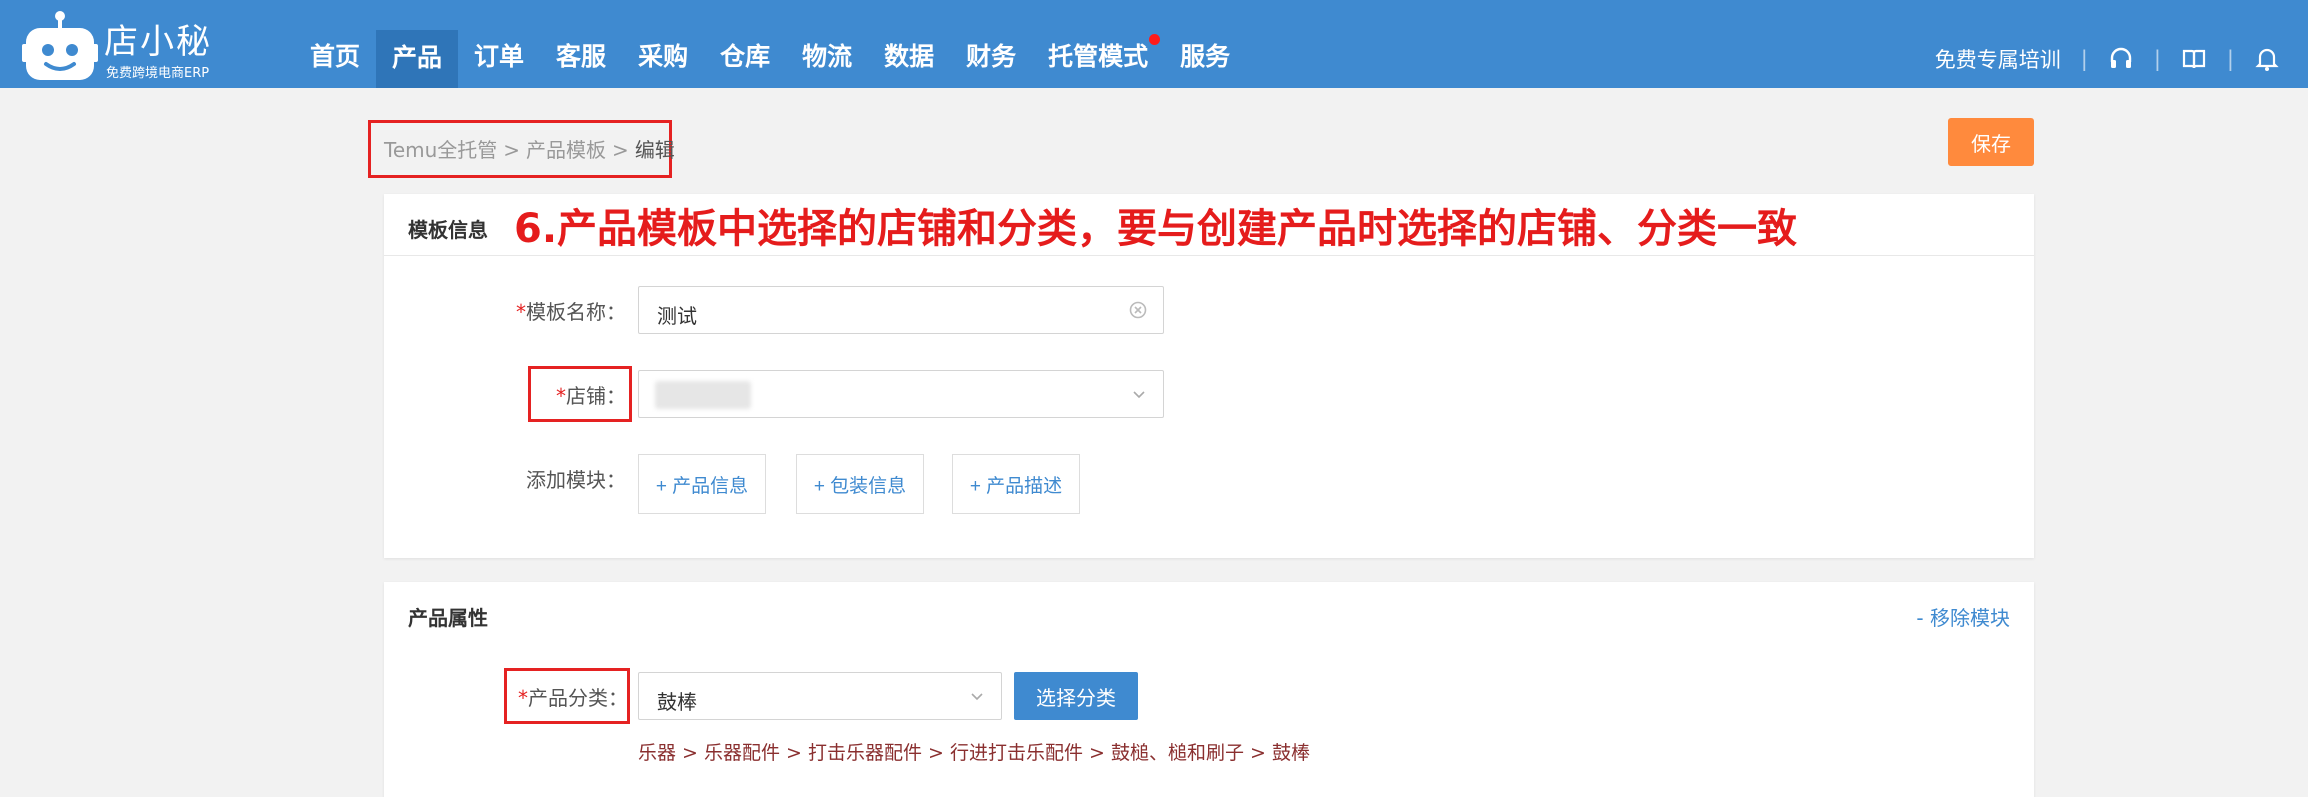 This screenshot has height=797, width=2308. Describe the element at coordinates (158, 42) in the screenshot. I see `brand-name: 店小秘` at that location.